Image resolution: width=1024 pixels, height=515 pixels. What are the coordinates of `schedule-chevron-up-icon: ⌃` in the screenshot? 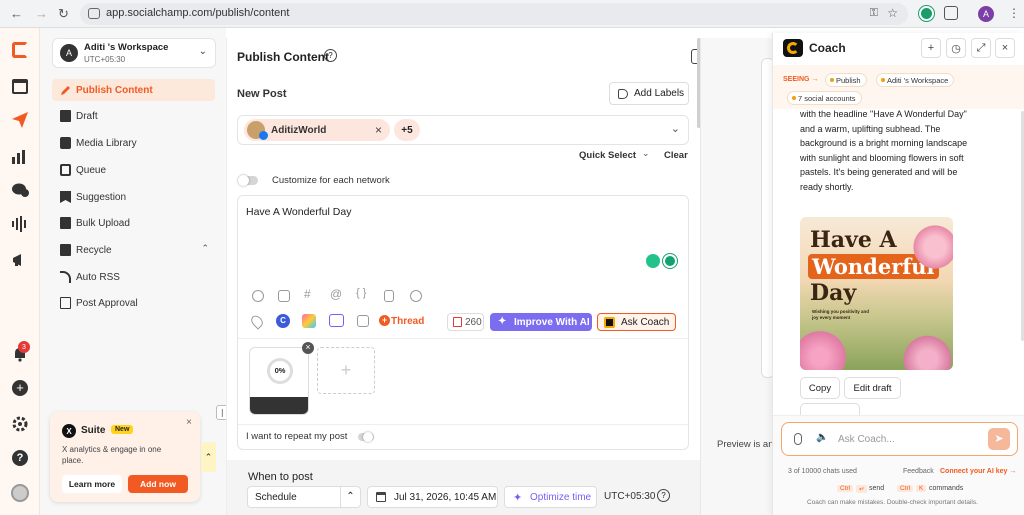 It's located at (350, 497).